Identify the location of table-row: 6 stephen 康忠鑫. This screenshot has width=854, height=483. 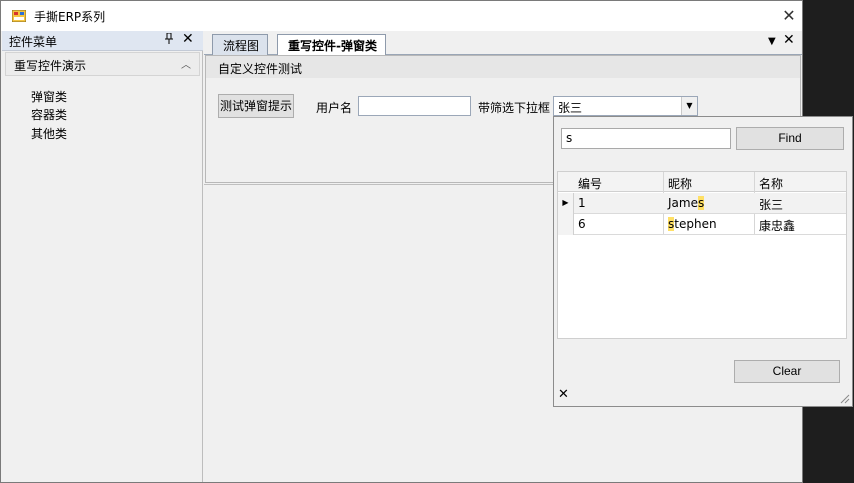
(702, 224).